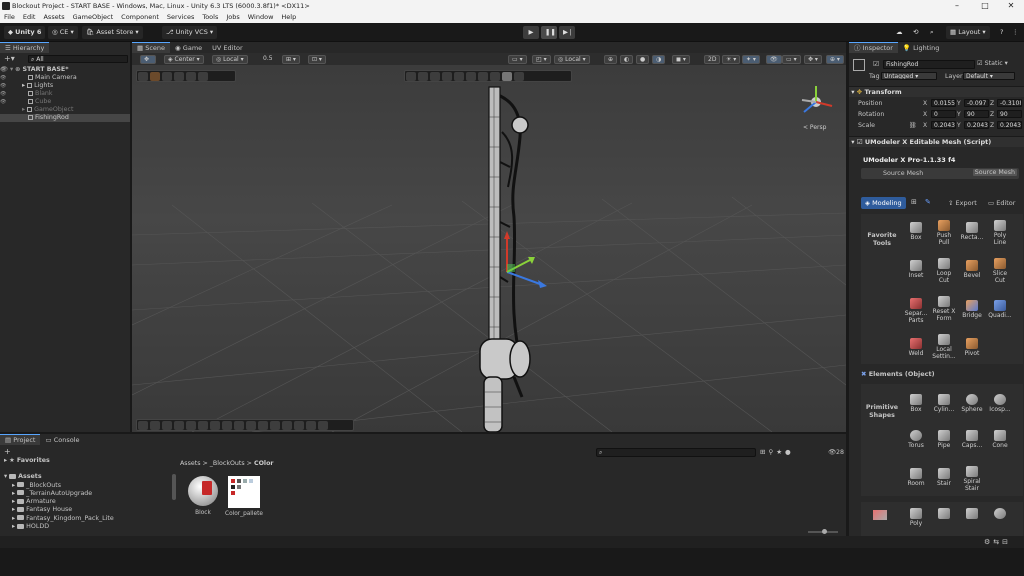 The image size is (1024, 576). I want to click on tag-dropdown: Untagged ▾, so click(909, 76).